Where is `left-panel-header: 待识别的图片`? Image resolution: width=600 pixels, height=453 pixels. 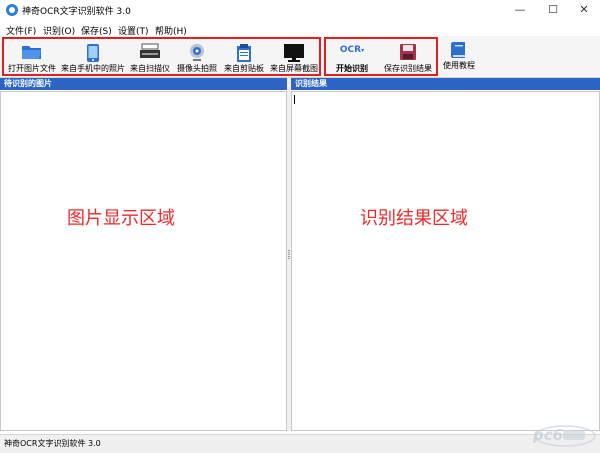 left-panel-header: 待识别的图片 is located at coordinates (143, 84).